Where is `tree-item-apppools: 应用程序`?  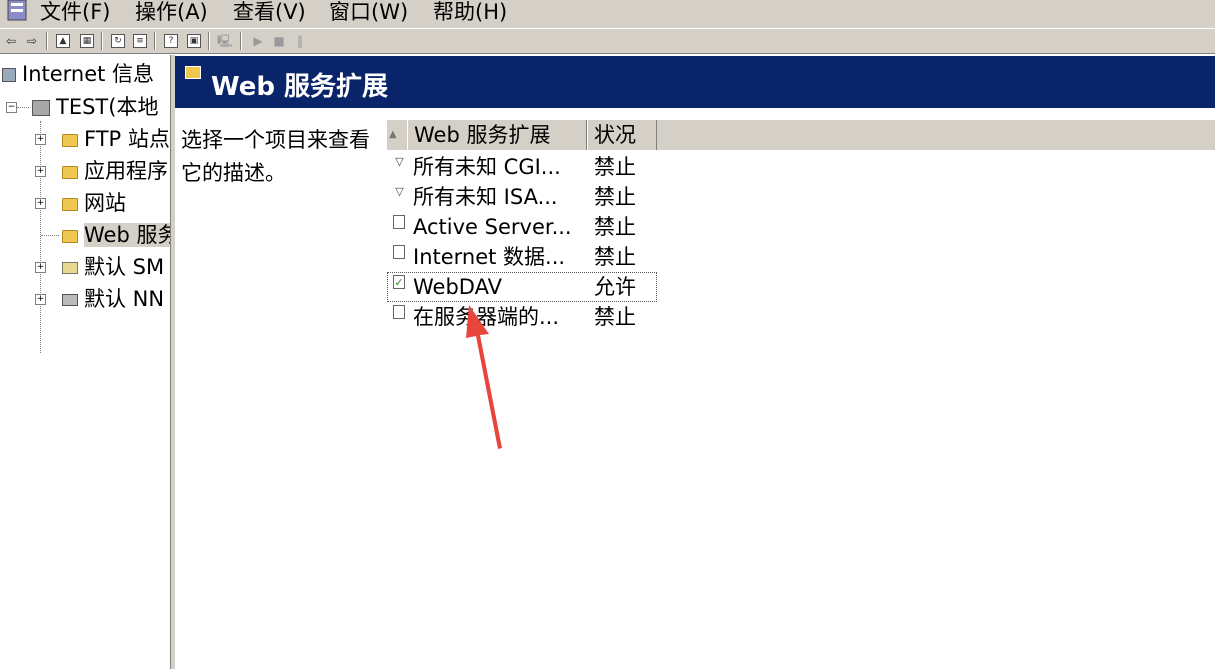
tree-item-apppools: 应用程序 is located at coordinates (115, 171).